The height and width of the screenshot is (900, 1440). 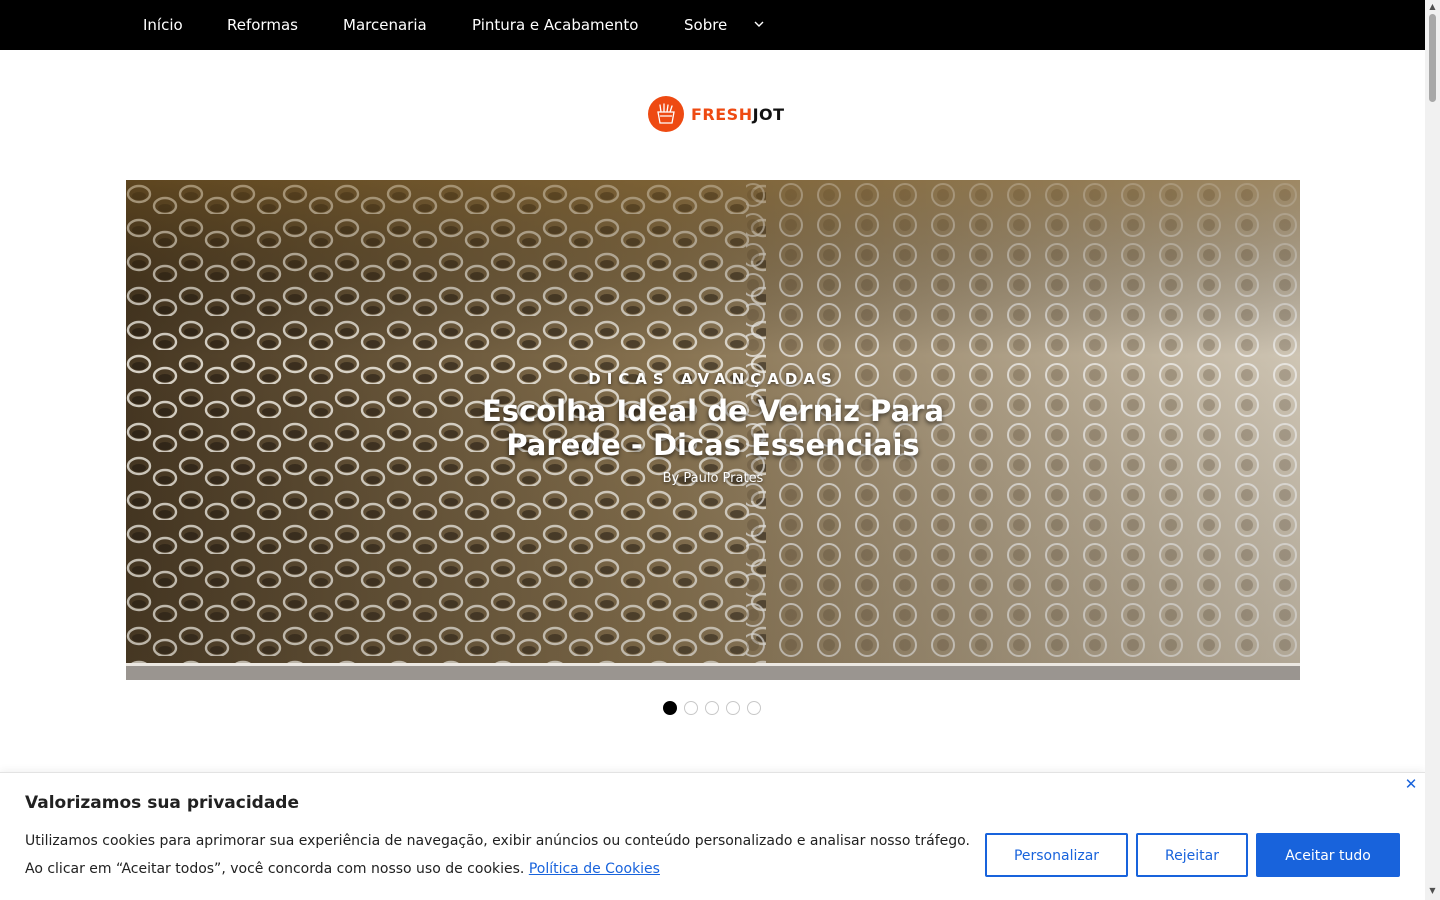 What do you see at coordinates (666, 114) in the screenshot?
I see `fries-icon` at bounding box center [666, 114].